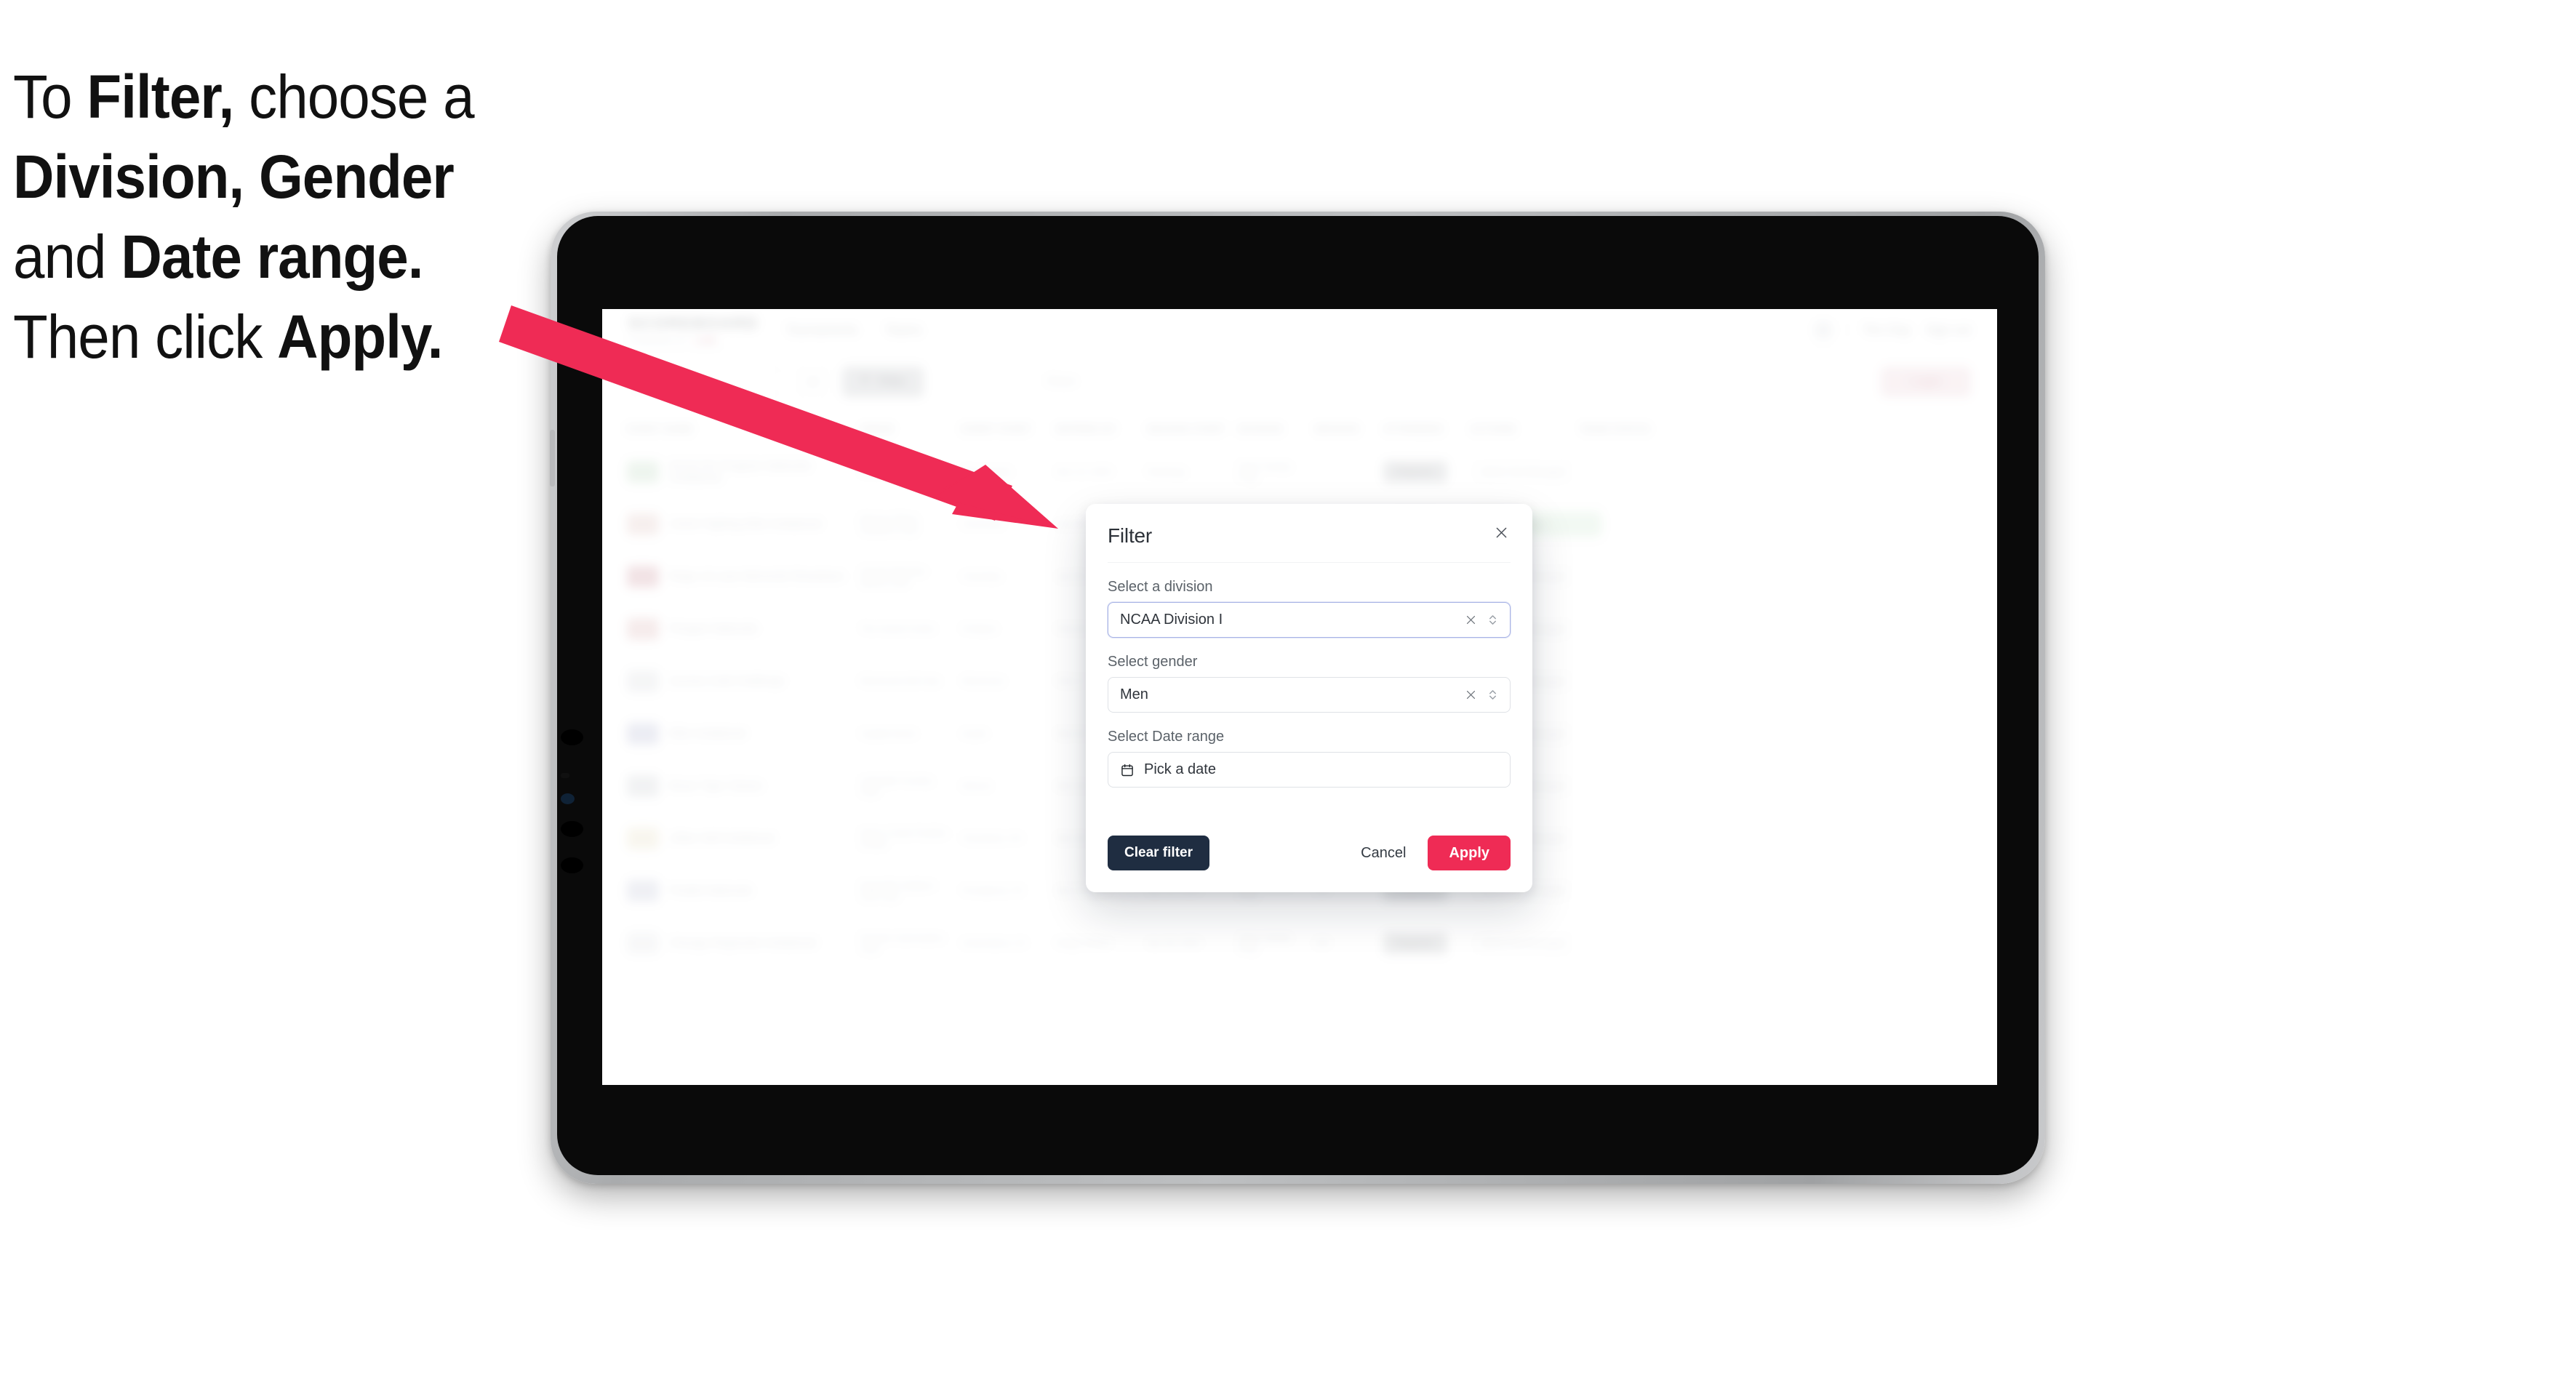 This screenshot has width=2576, height=1386. Describe the element at coordinates (1130, 536) in the screenshot. I see `dialog-title: Filter` at that location.